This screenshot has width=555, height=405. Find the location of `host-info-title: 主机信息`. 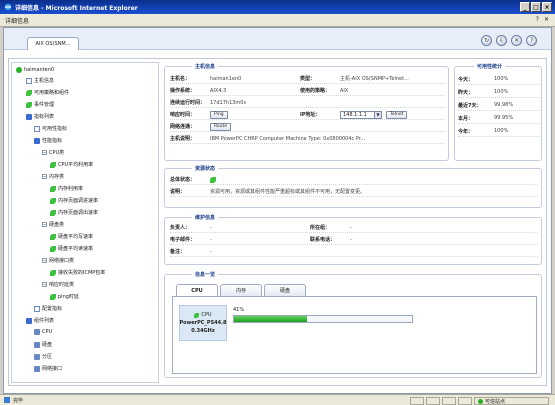

host-info-title: 主机信息 is located at coordinates (205, 66).